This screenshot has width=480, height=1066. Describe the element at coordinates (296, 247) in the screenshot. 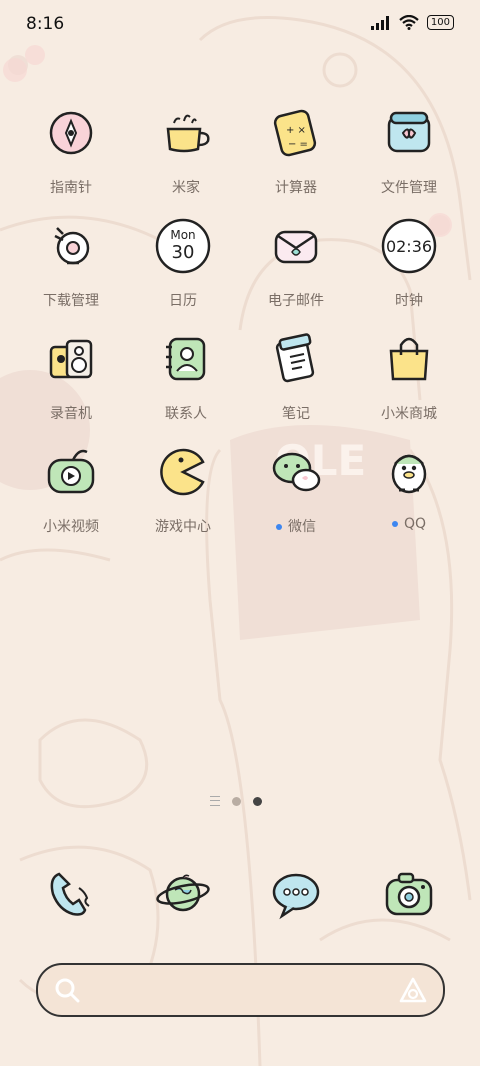

I see `email-icon` at that location.